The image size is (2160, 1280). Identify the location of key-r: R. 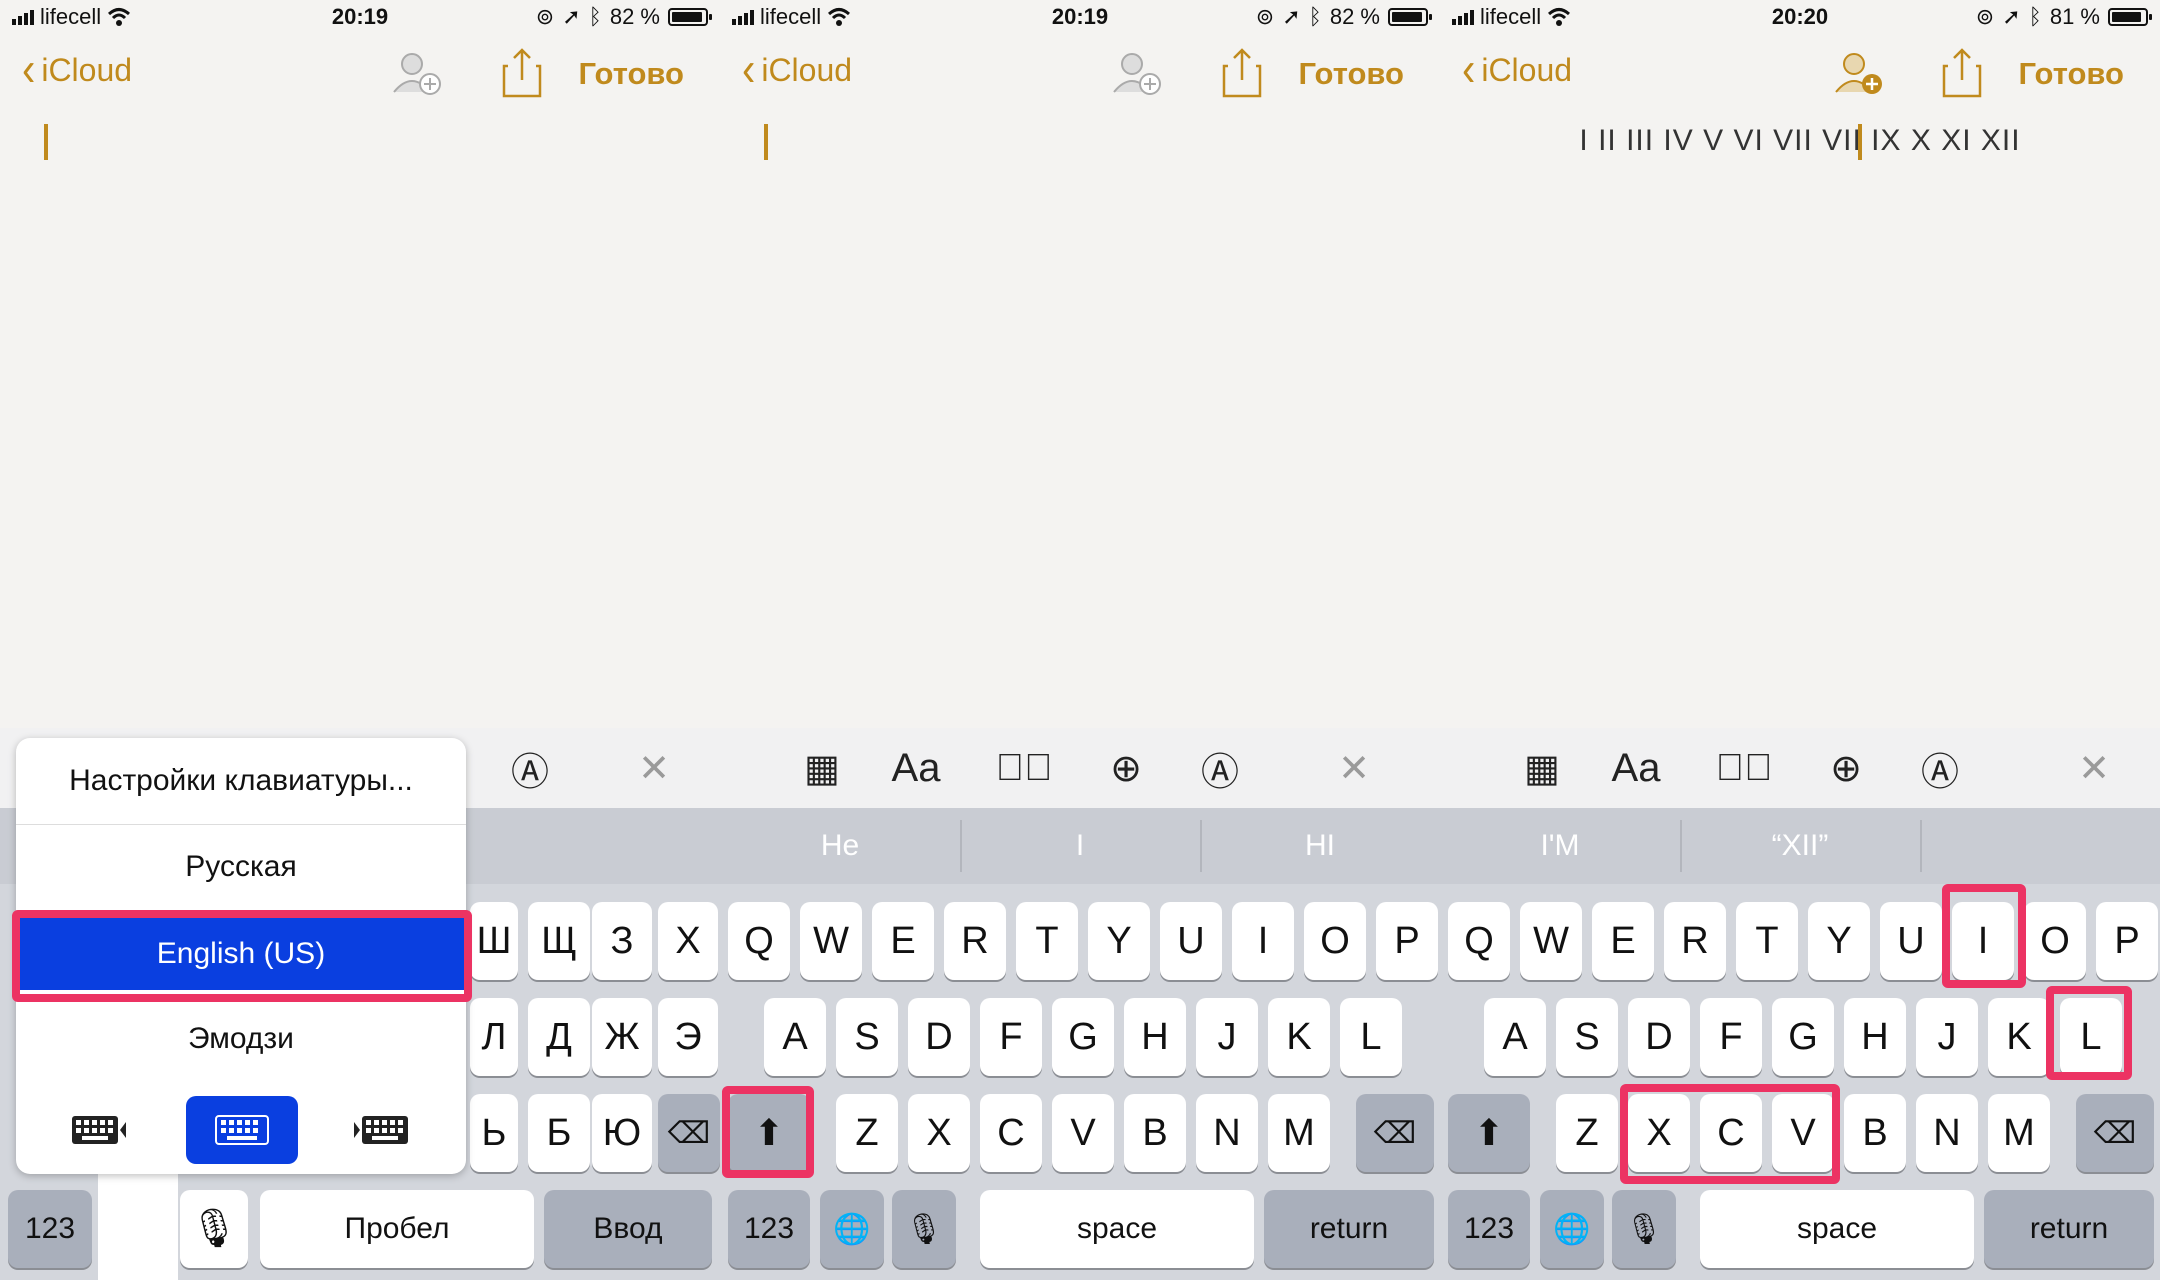
(1695, 941).